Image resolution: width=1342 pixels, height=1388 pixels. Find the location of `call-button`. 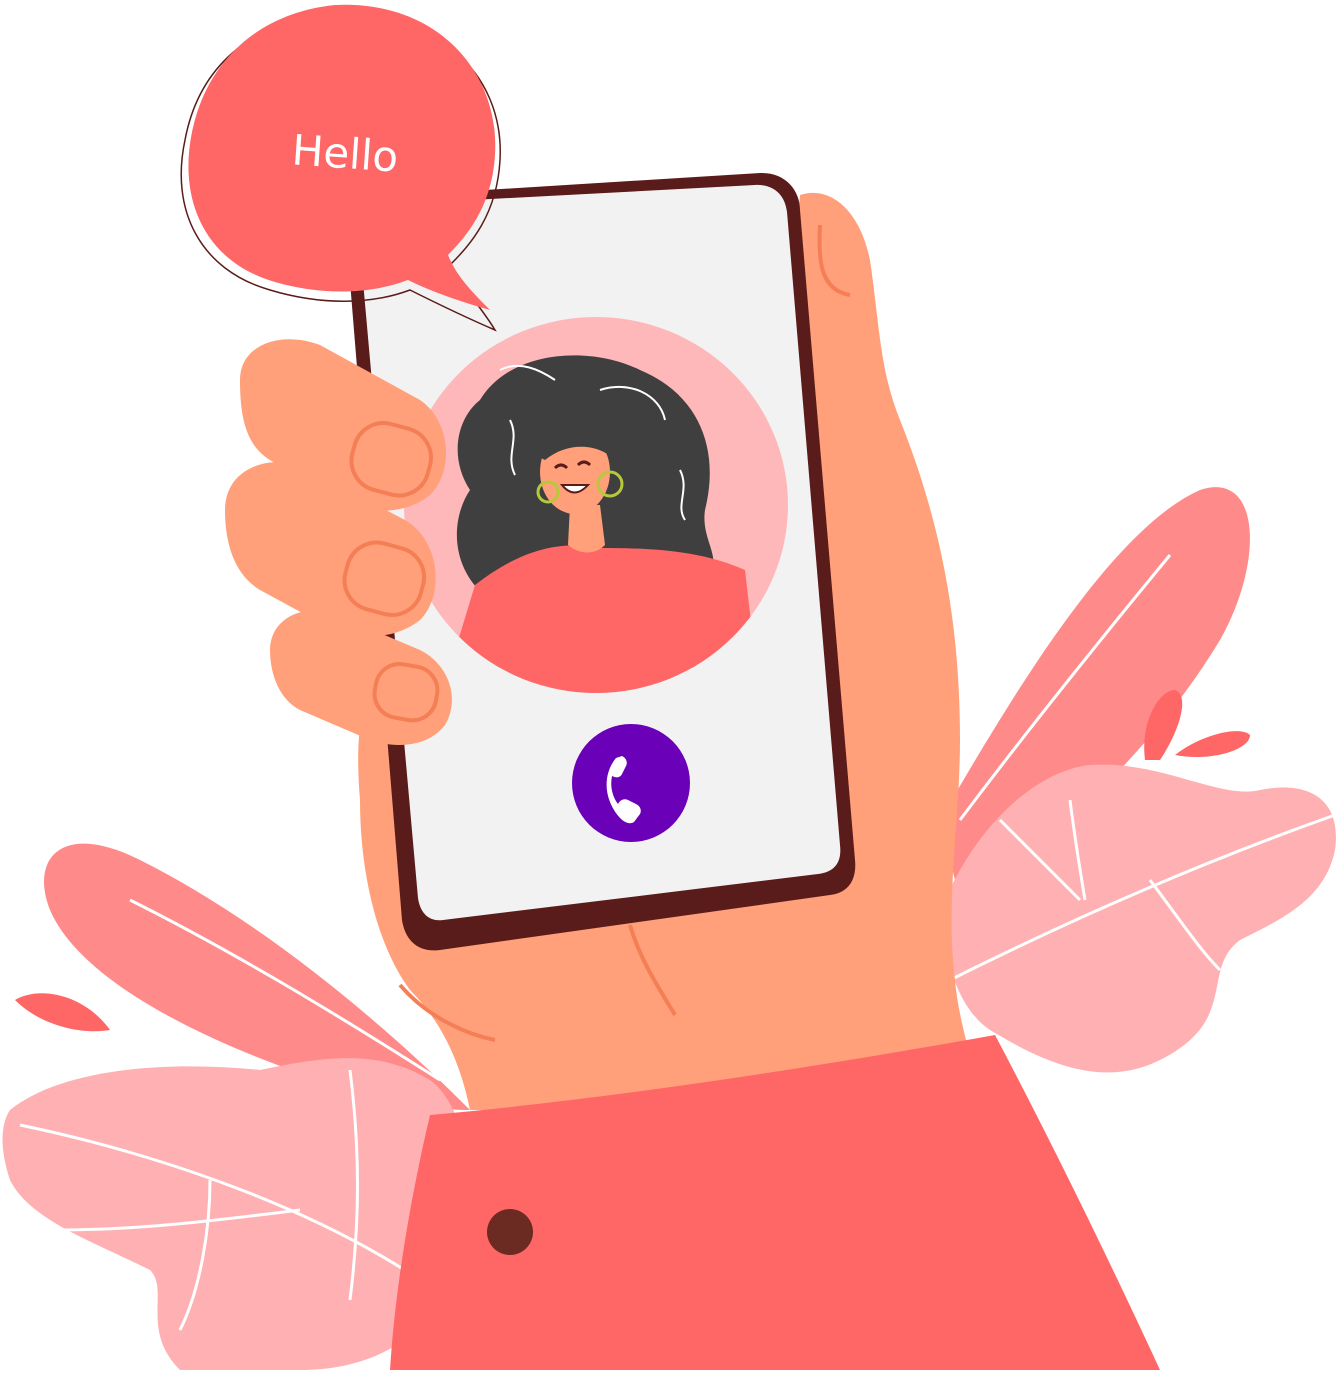

call-button is located at coordinates (631, 783).